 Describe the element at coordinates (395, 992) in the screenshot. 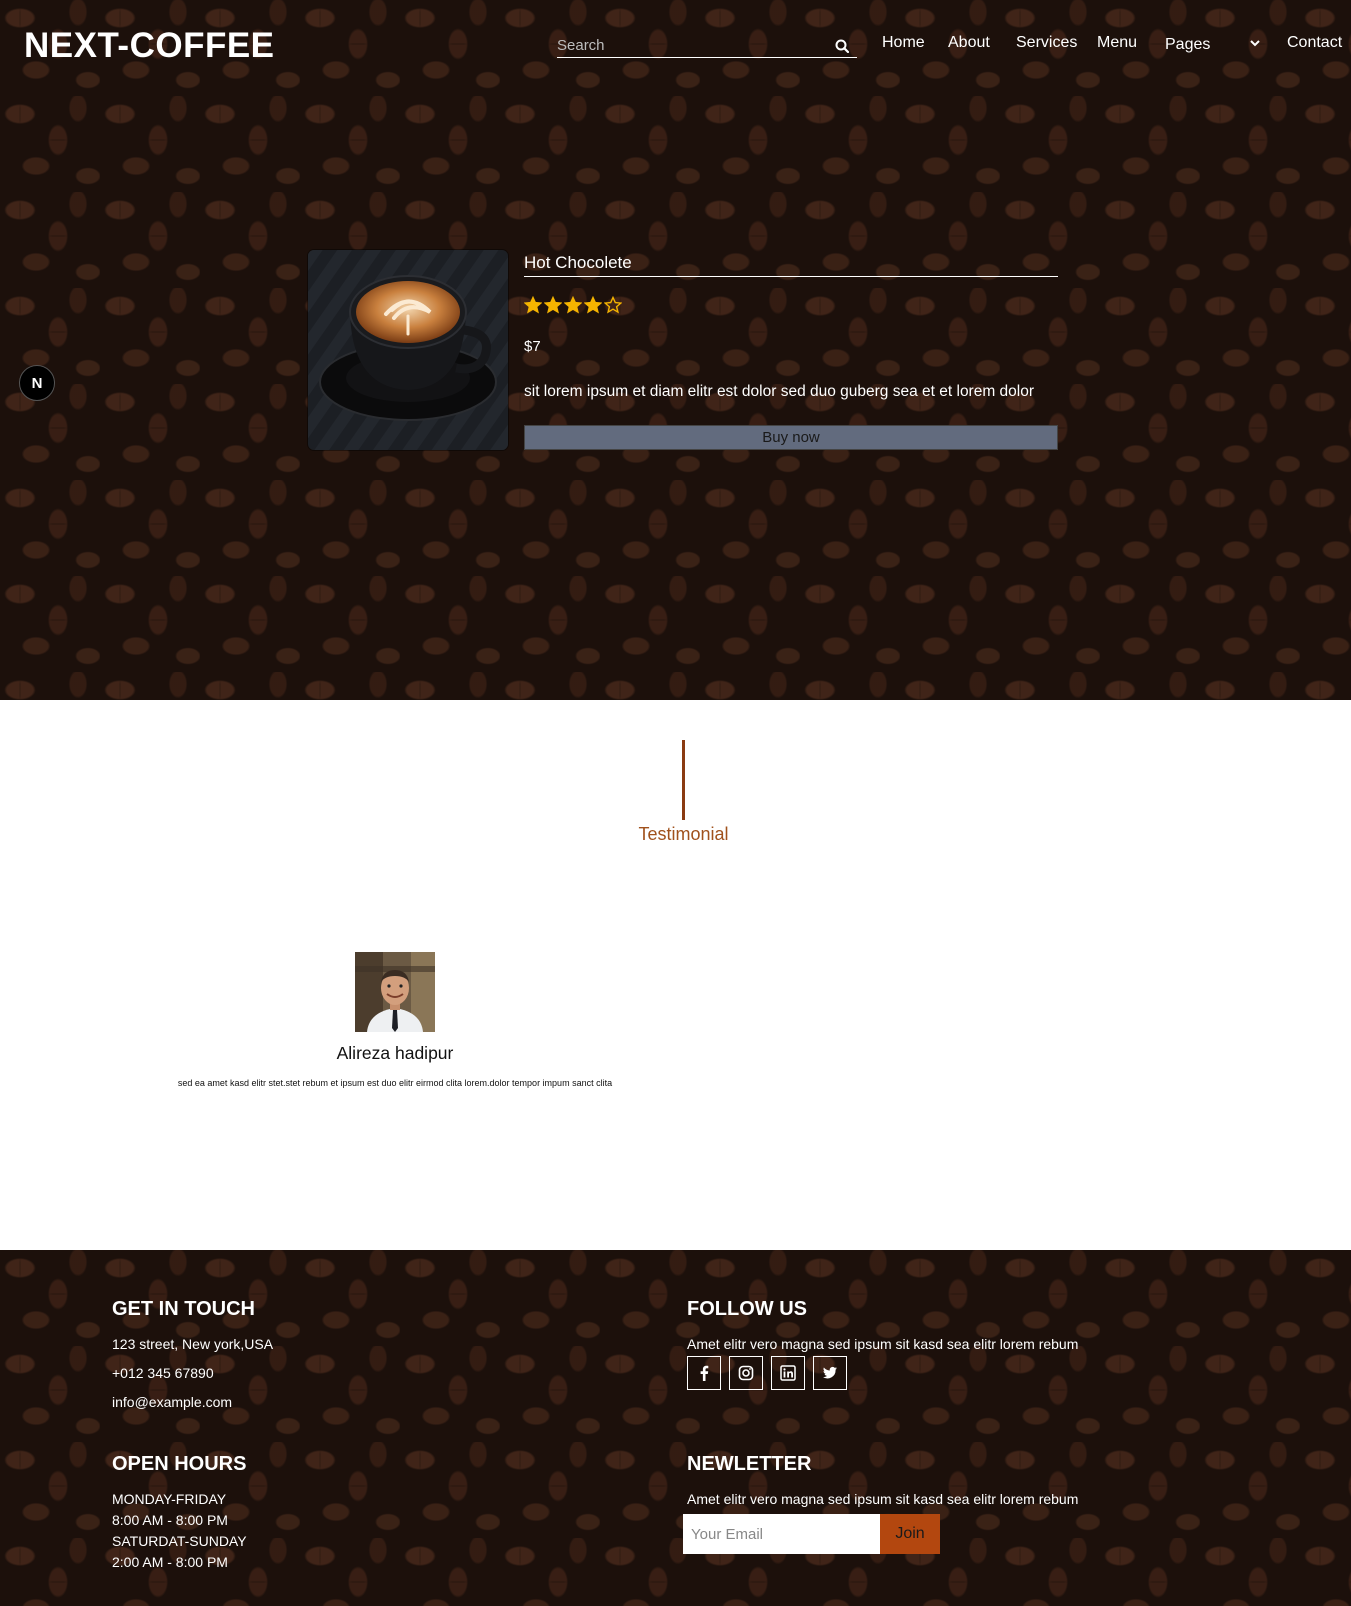

I see `avatar` at that location.